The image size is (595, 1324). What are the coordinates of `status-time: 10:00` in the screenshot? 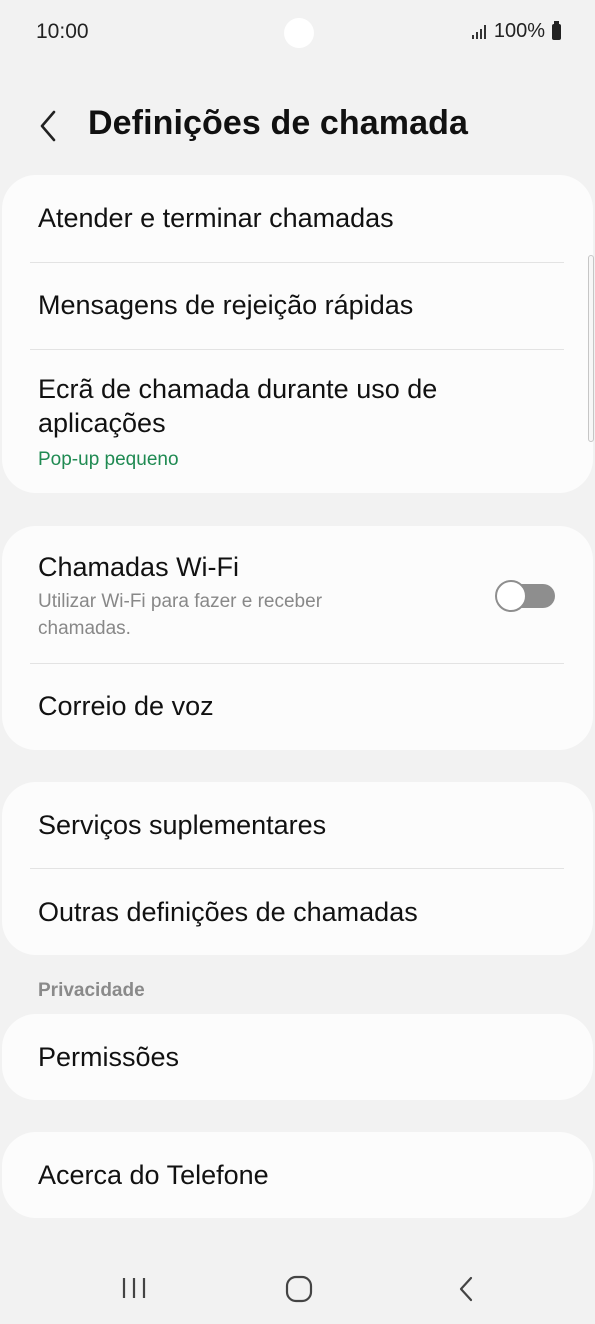 It's located at (62, 31).